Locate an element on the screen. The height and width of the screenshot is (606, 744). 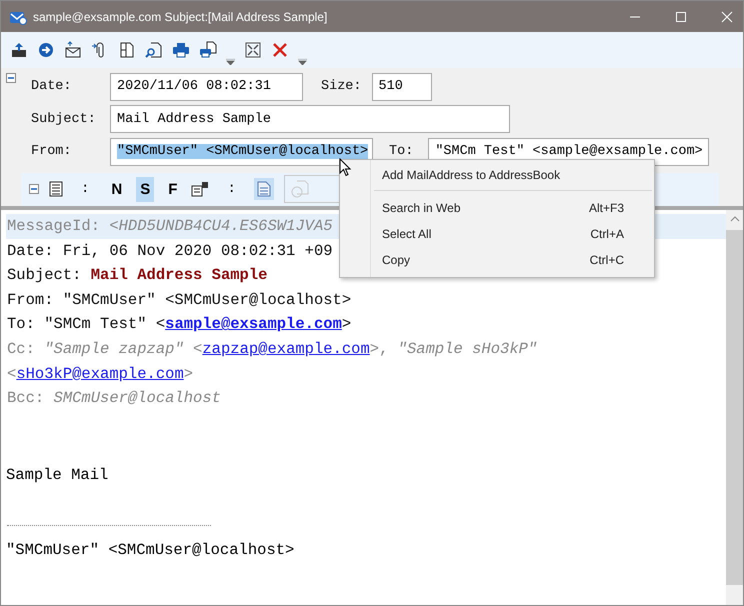
page-toggle is located at coordinates (264, 189).